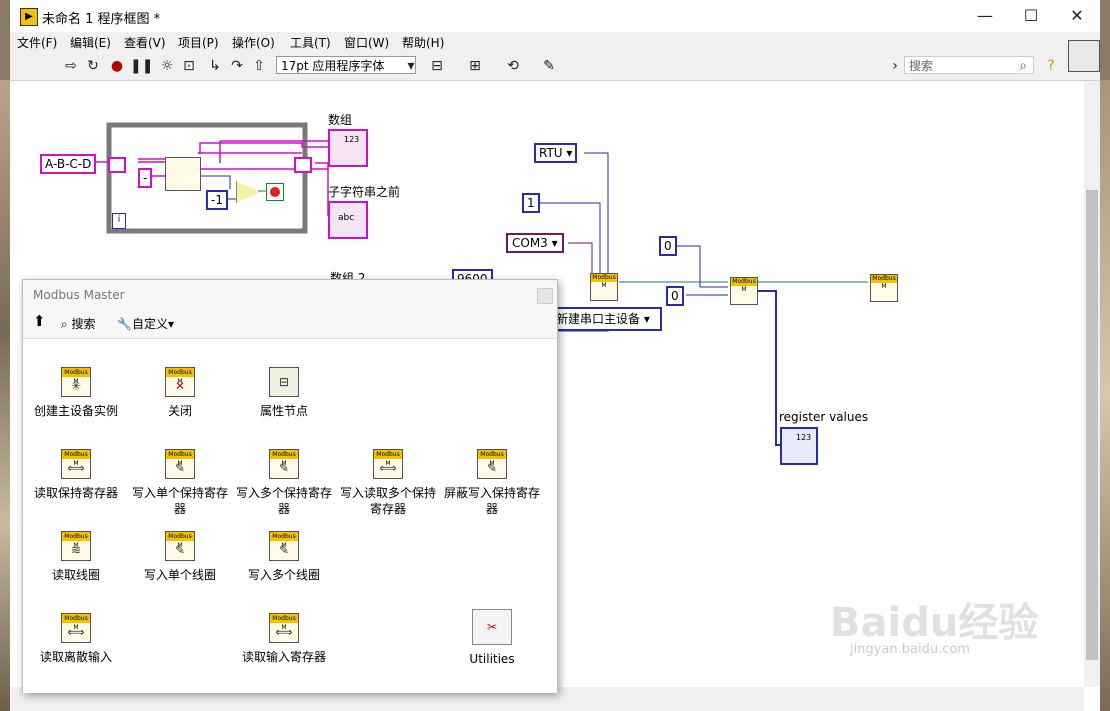 This screenshot has height=711, width=1110. Describe the element at coordinates (492, 659) in the screenshot. I see `palette-item-label: Utilities` at that location.